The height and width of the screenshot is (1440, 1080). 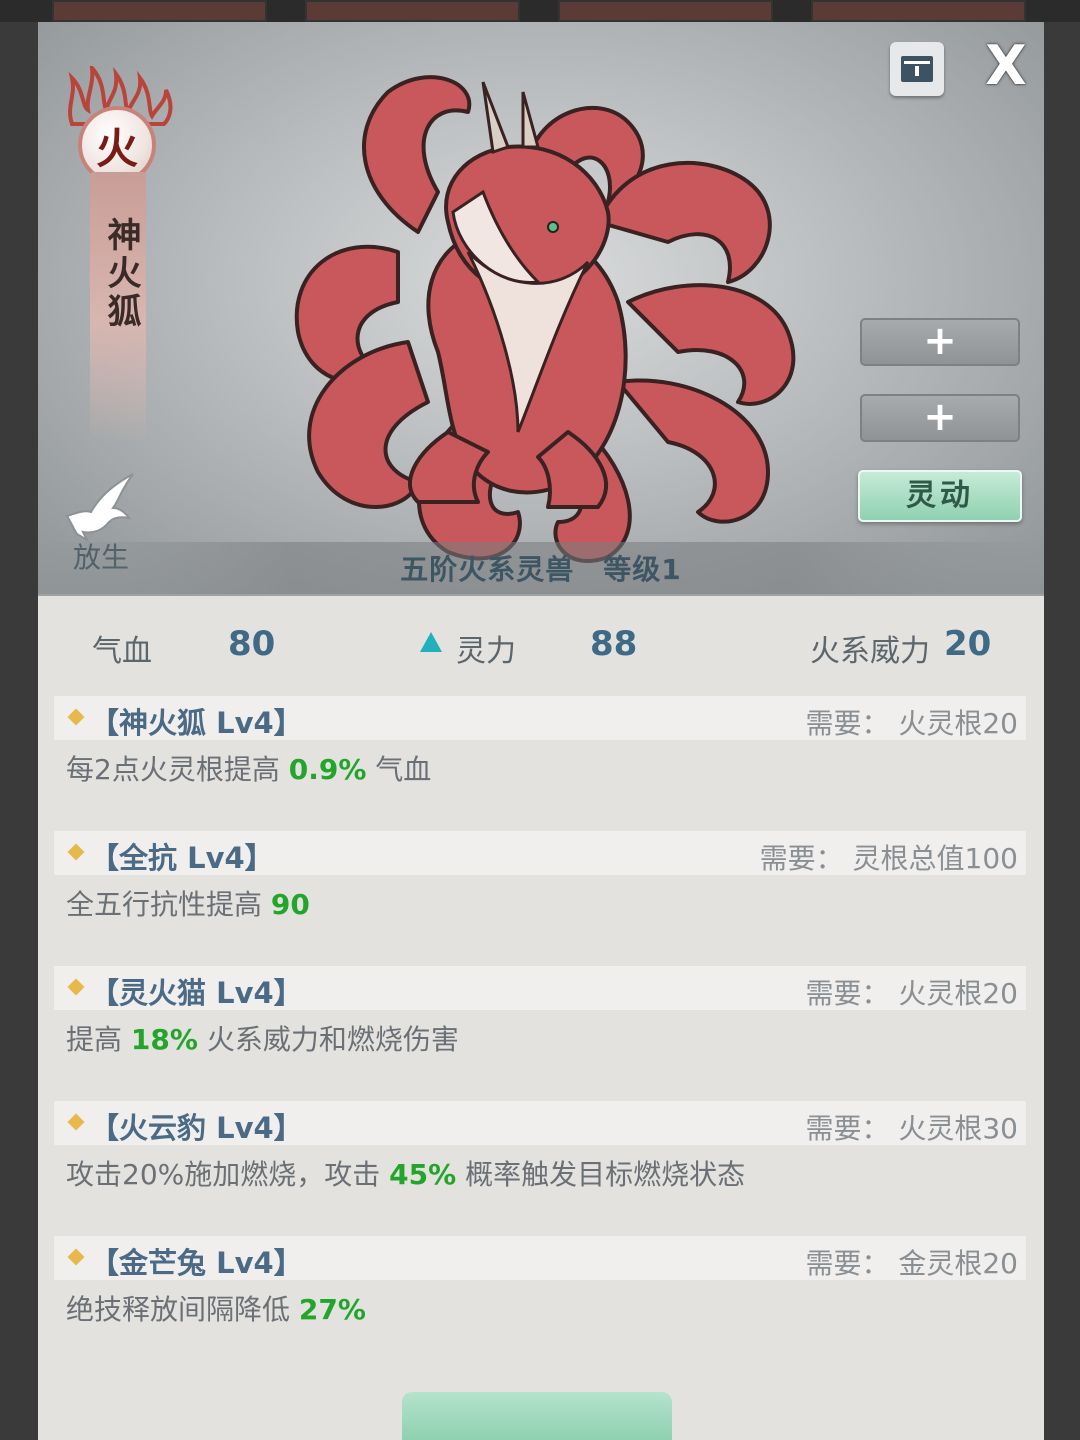 I want to click on grade-text: 五阶火系灵兽 等级1, so click(x=541, y=569).